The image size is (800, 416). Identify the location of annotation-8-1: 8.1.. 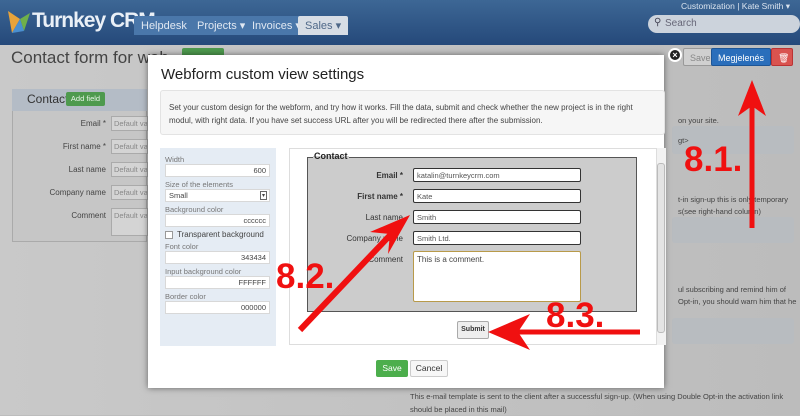
(713, 159).